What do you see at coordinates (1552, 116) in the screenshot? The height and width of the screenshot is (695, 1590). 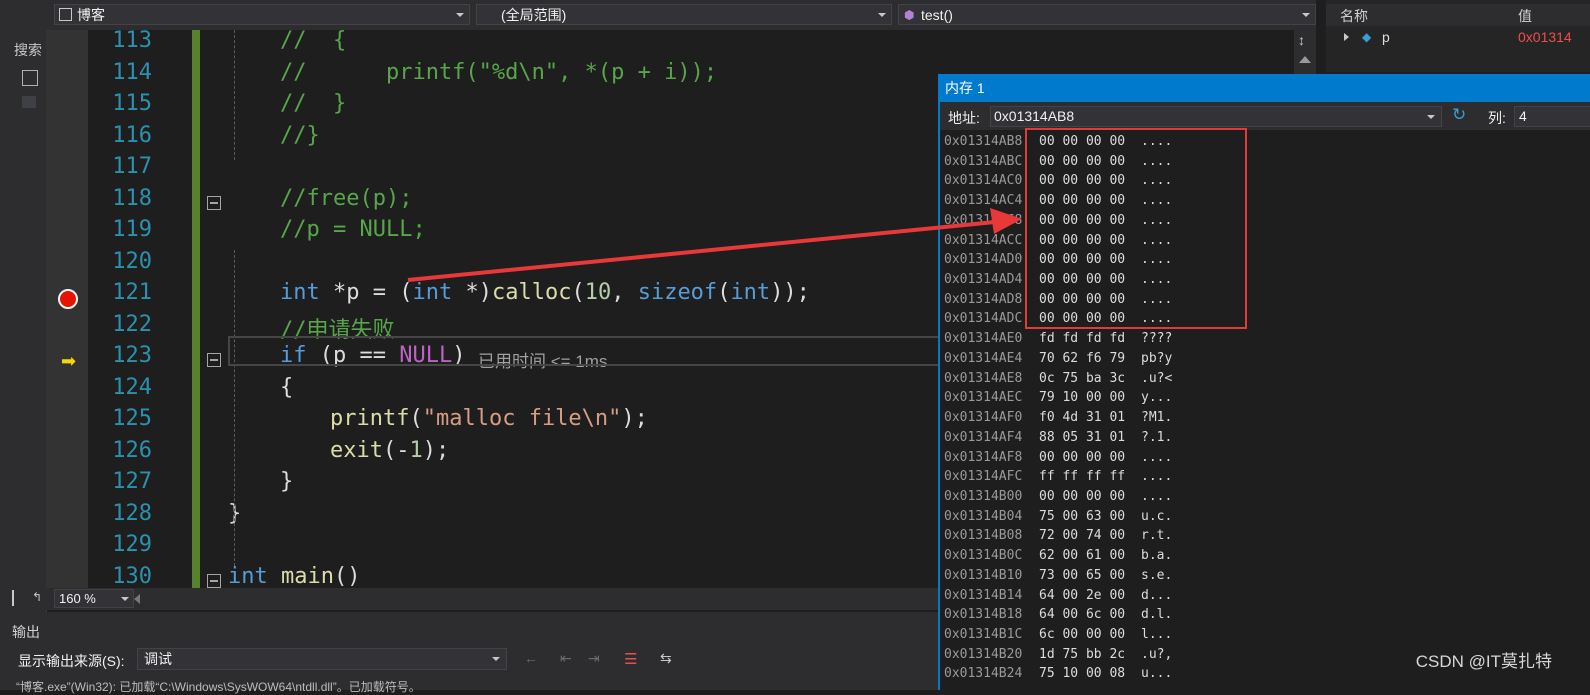 I see `columns-input: 4` at bounding box center [1552, 116].